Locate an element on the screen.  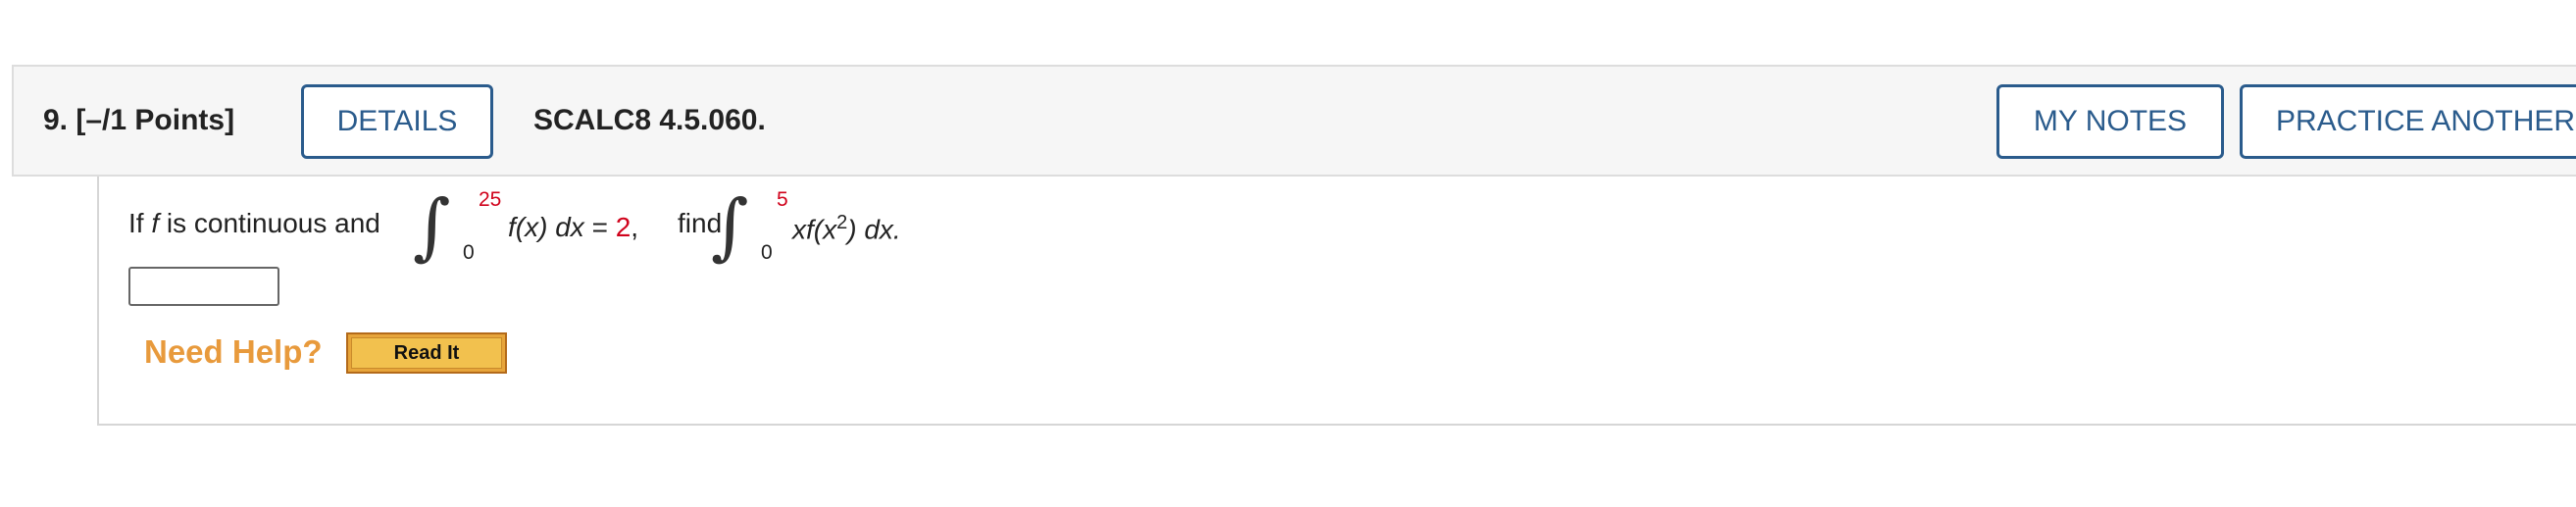
integral-1-expression: f(x) dx = 2, is located at coordinates (574, 227).